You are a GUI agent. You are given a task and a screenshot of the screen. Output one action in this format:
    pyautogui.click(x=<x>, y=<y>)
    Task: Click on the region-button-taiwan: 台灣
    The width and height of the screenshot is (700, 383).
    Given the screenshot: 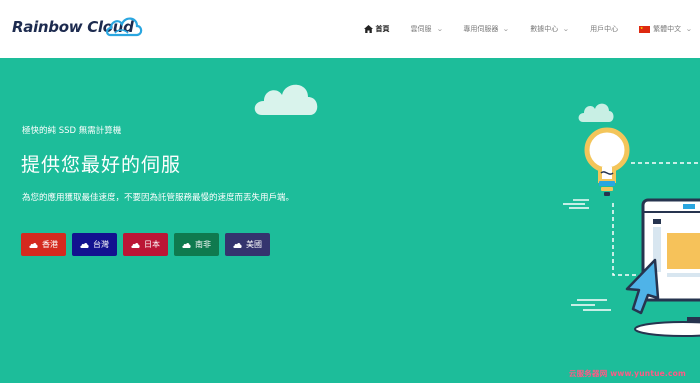 What is the action you would take?
    pyautogui.click(x=94, y=244)
    